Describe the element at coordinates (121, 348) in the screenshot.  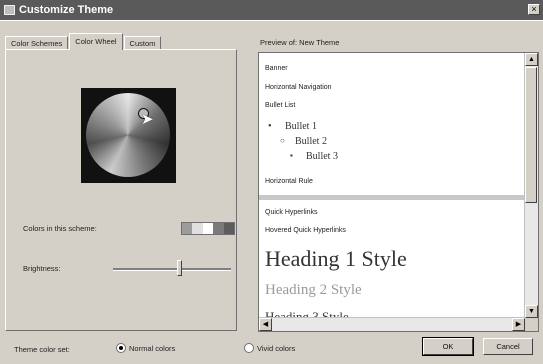
I see `normal-colors-radio` at that location.